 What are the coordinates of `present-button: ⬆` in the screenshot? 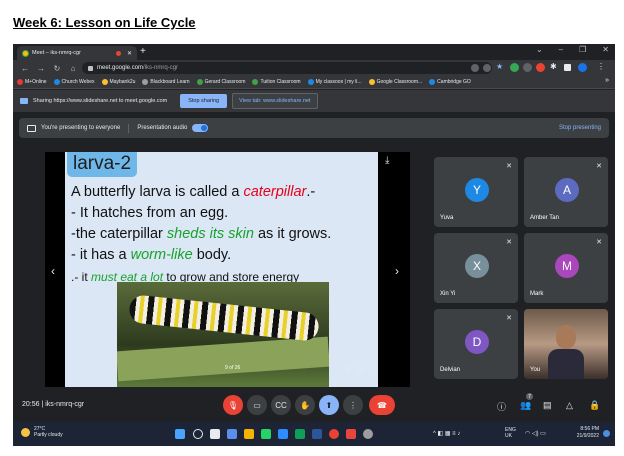 It's located at (329, 405).